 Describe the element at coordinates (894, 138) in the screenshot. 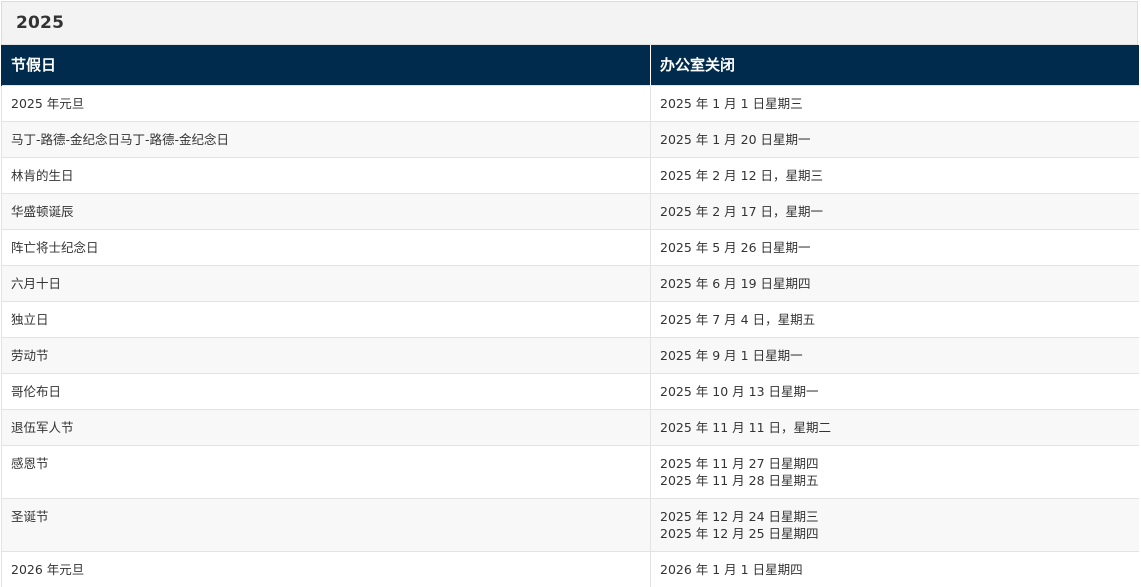

I see `office-closed-cell: 2025 年 1 月 20 日星期一` at that location.